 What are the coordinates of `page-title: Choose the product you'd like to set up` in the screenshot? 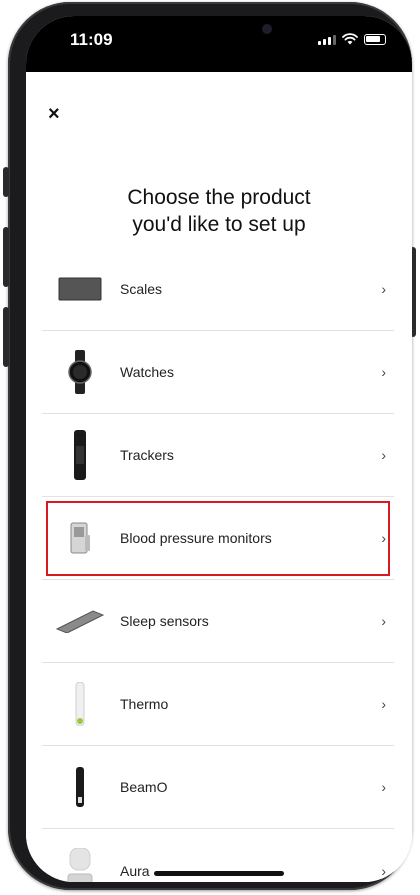 It's located at (219, 211).